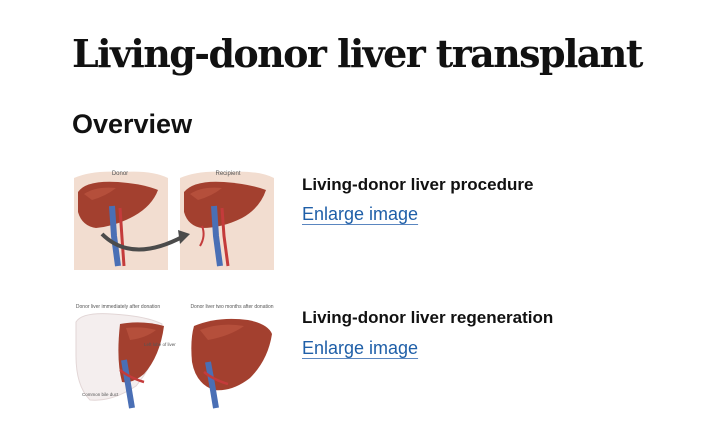  I want to click on figure-caption-regeneration: Living-donor liver regeneration, so click(428, 317).